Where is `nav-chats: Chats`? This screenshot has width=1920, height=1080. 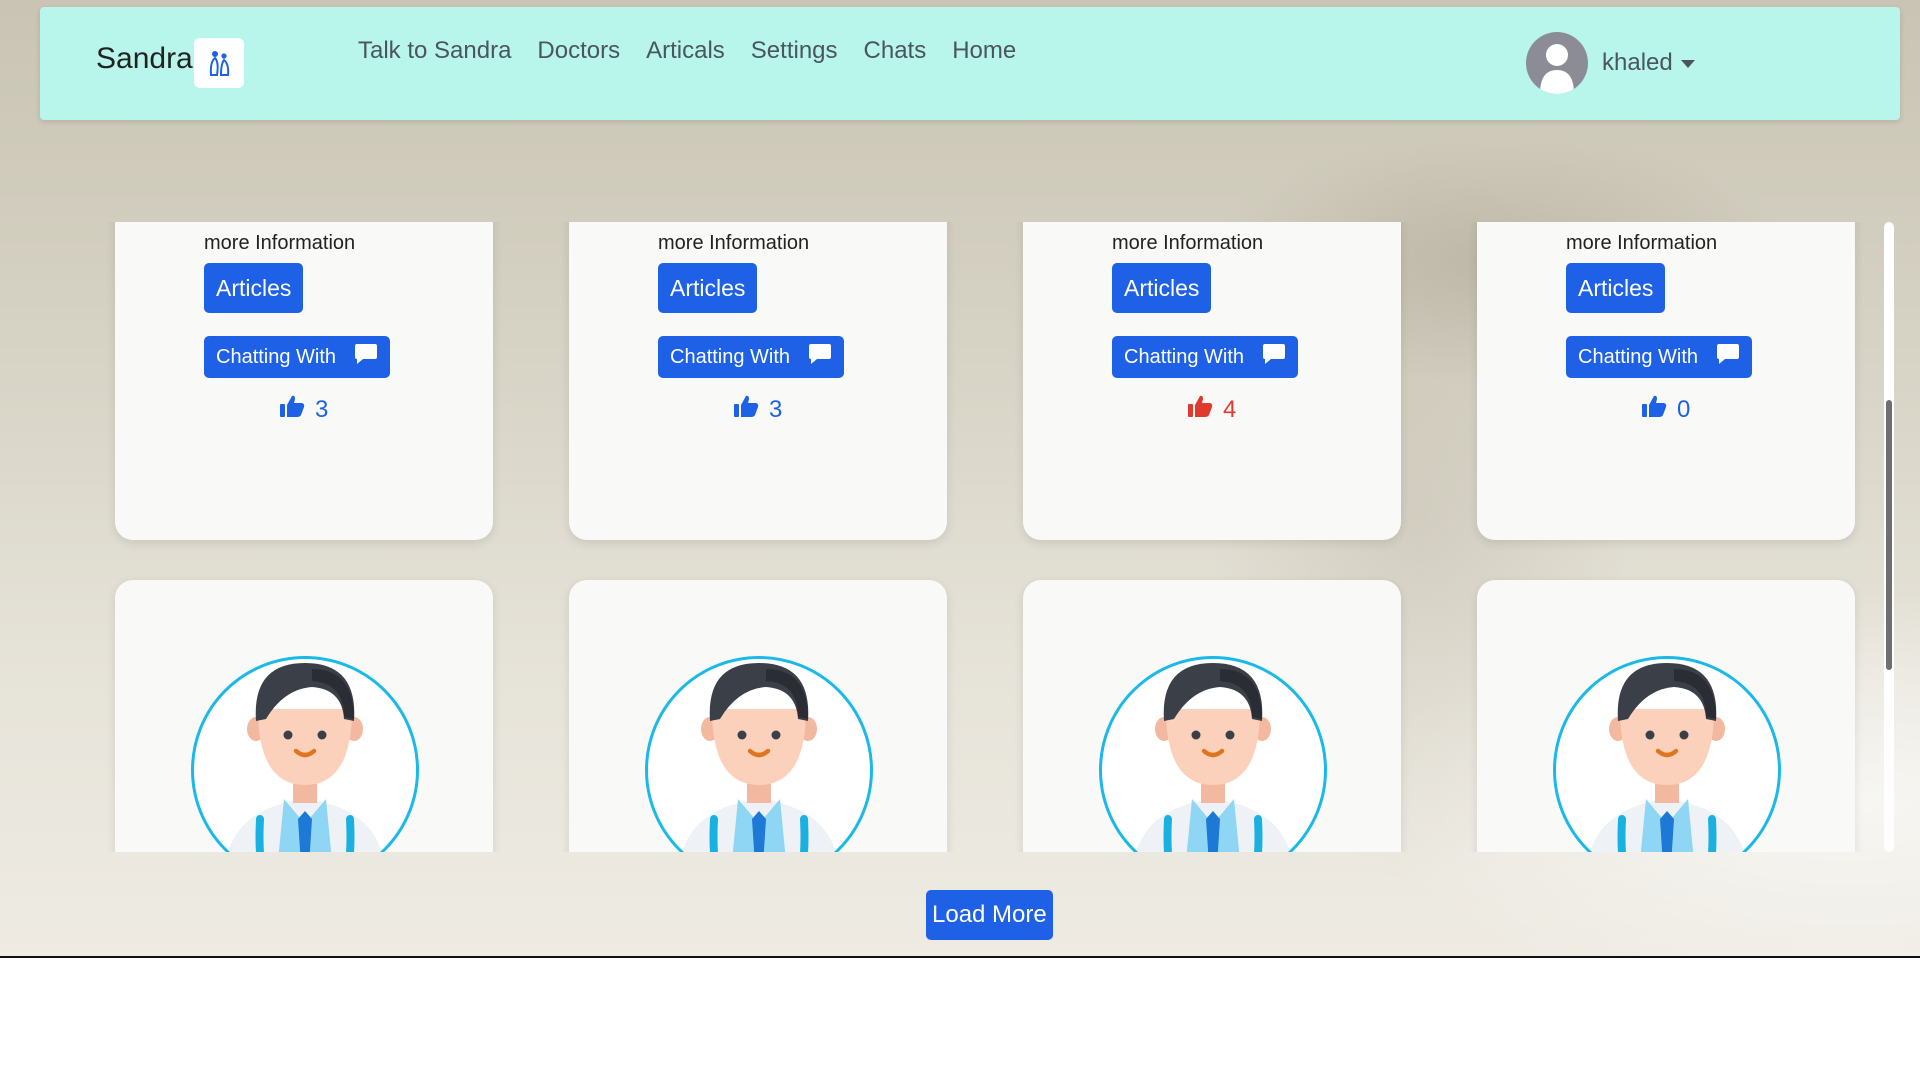 nav-chats: Chats is located at coordinates (895, 51).